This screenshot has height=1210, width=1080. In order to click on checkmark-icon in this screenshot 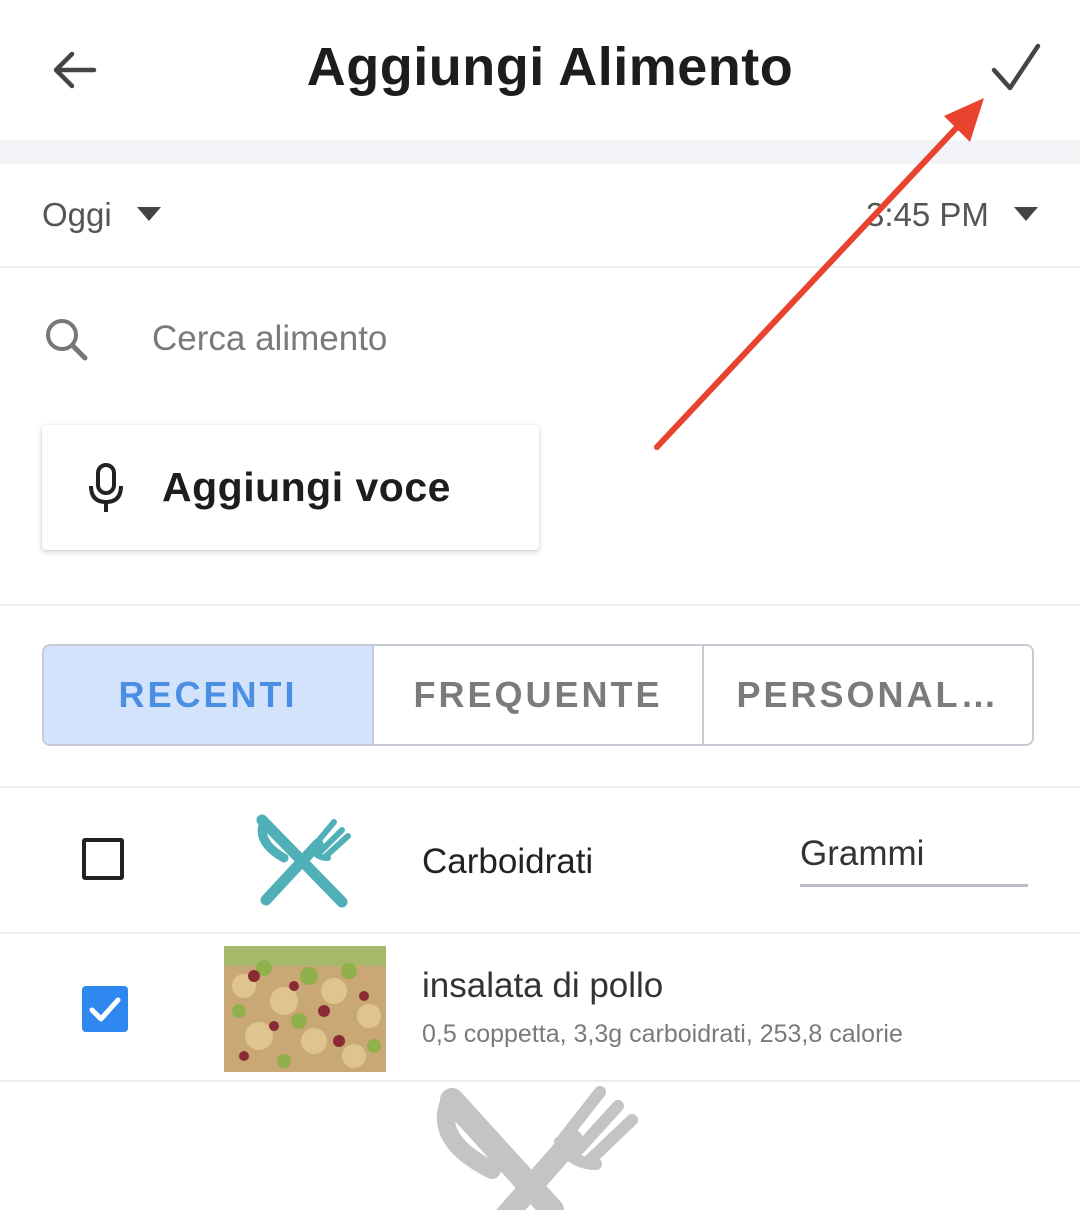, I will do `click(1016, 68)`.